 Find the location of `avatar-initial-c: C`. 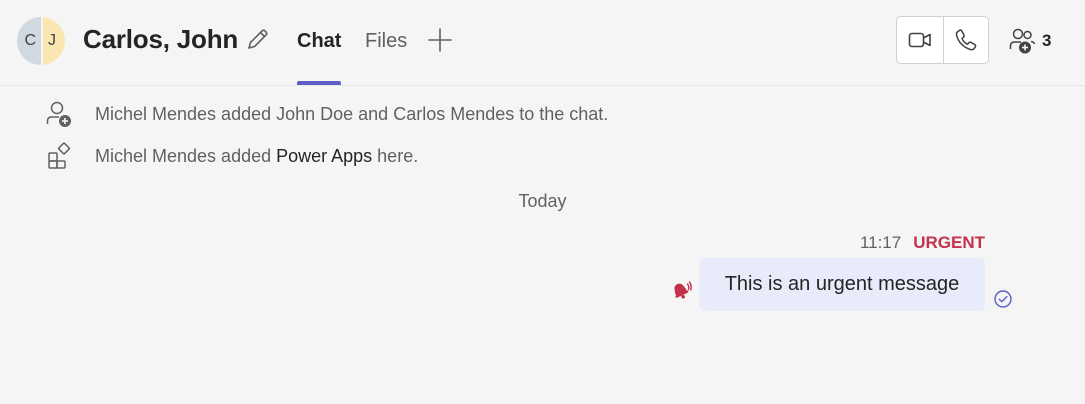

avatar-initial-c: C is located at coordinates (29, 41).